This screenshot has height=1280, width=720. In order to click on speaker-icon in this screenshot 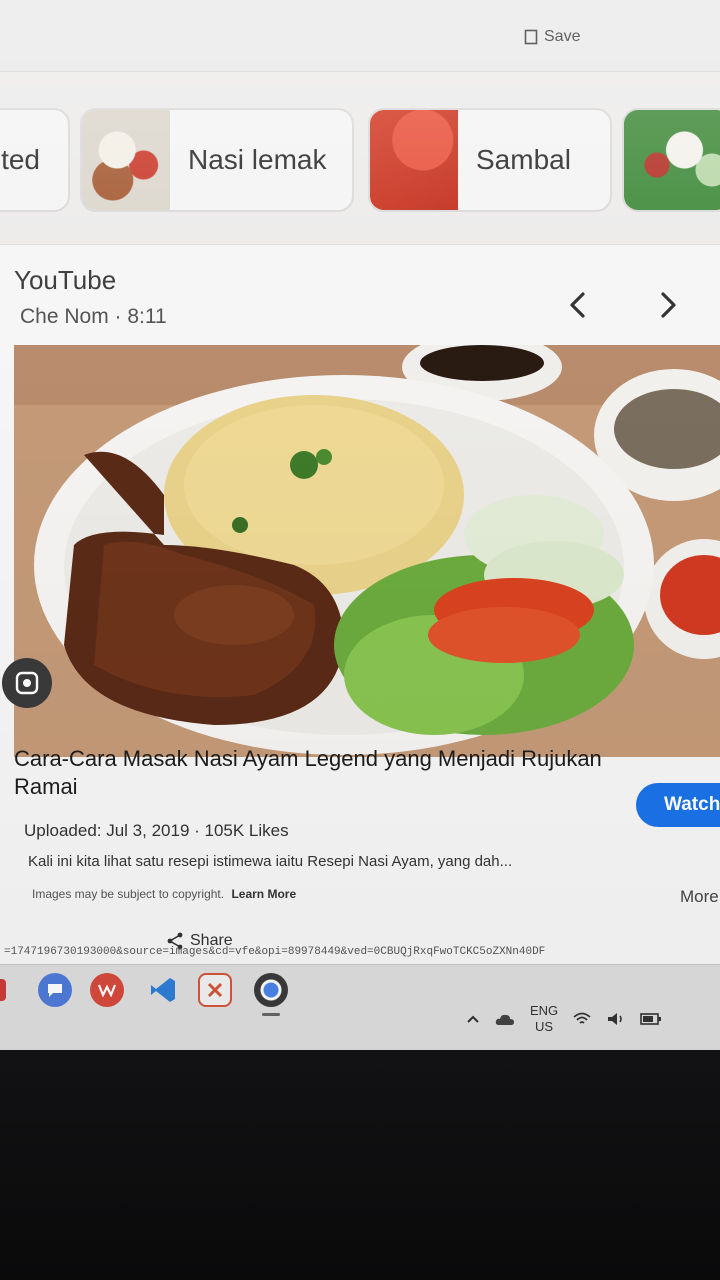, I will do `click(616, 1019)`.